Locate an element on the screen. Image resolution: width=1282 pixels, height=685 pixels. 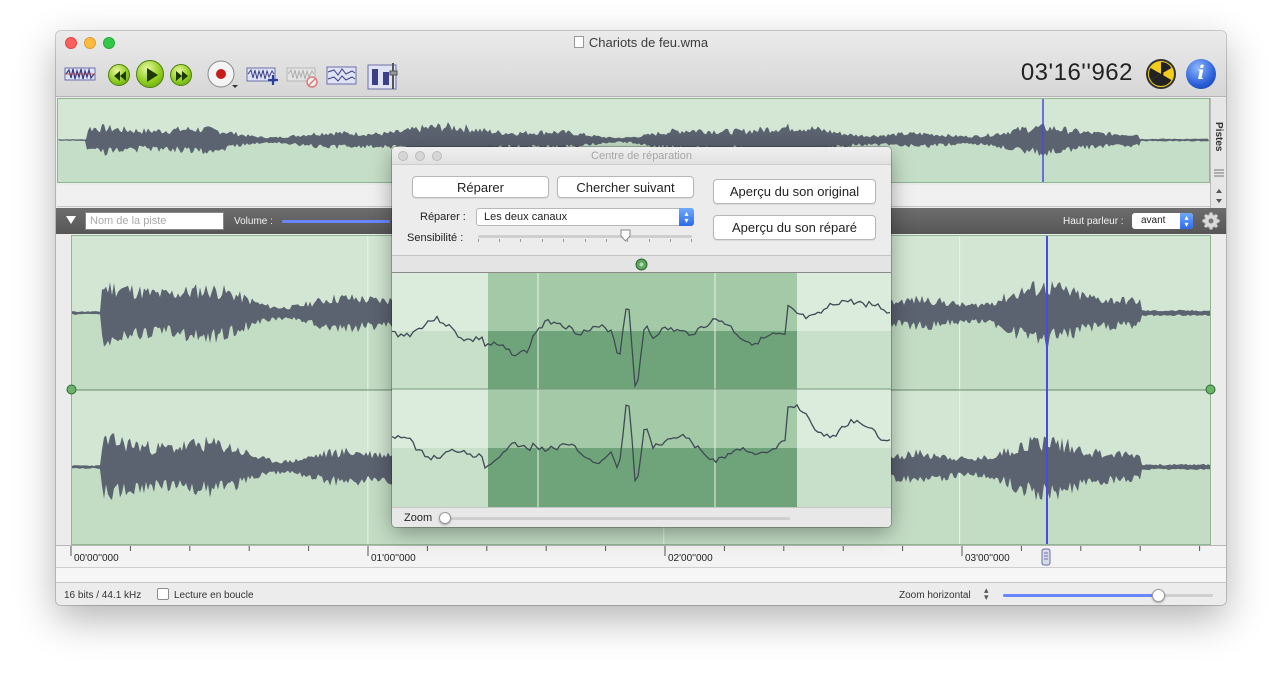
repair-zoom-bar: Zoom is located at coordinates (641, 517).